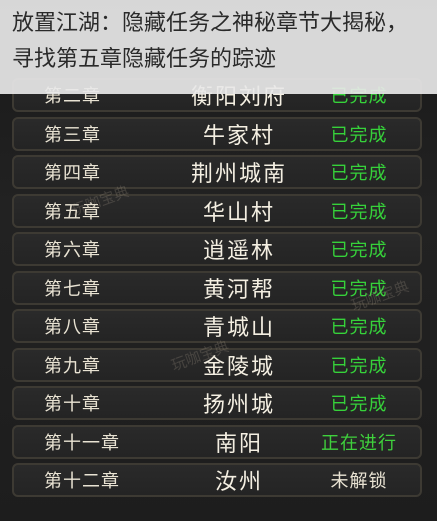 The width and height of the screenshot is (437, 521). What do you see at coordinates (238, 290) in the screenshot?
I see `chapter-location: 黄河帮` at bounding box center [238, 290].